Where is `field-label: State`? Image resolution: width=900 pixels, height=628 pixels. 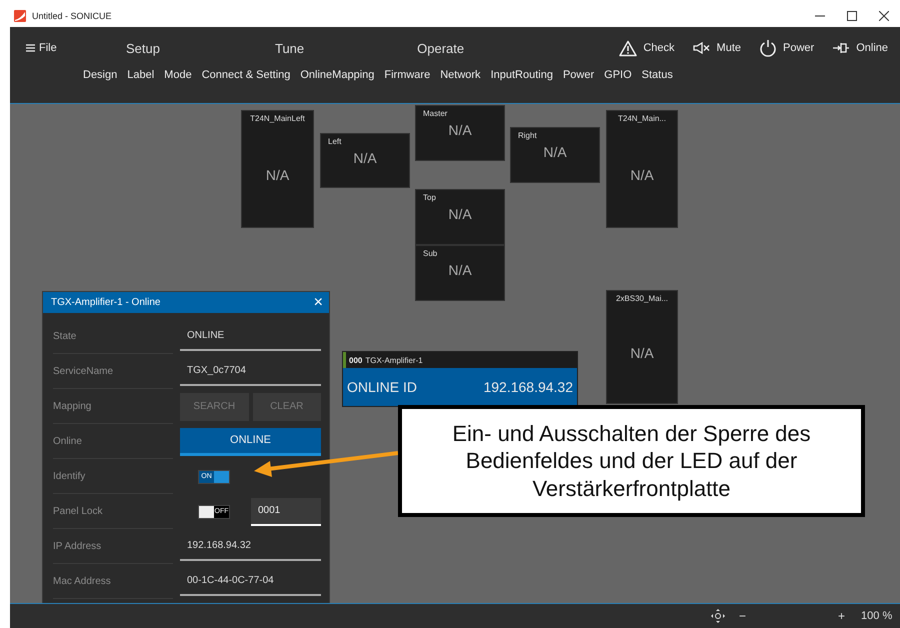
field-label: State is located at coordinates (113, 336).